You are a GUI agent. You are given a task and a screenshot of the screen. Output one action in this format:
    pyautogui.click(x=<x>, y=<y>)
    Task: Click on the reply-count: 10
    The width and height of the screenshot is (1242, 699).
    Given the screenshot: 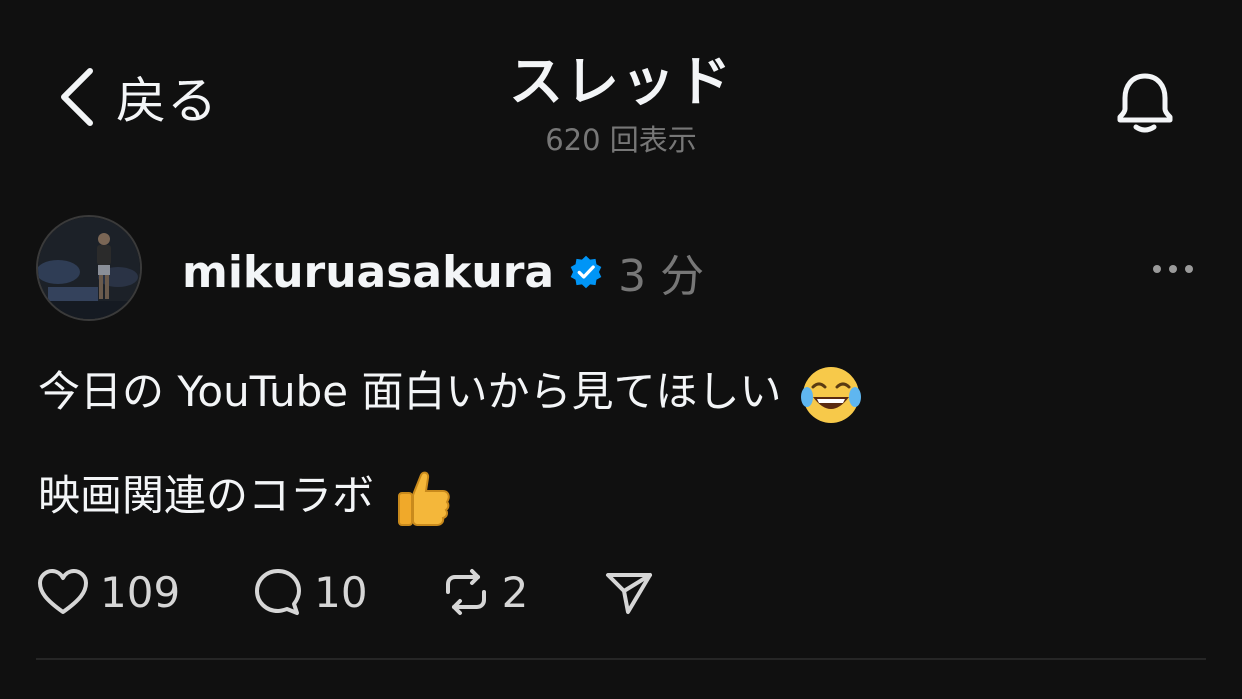 What is the action you would take?
    pyautogui.click(x=341, y=592)
    